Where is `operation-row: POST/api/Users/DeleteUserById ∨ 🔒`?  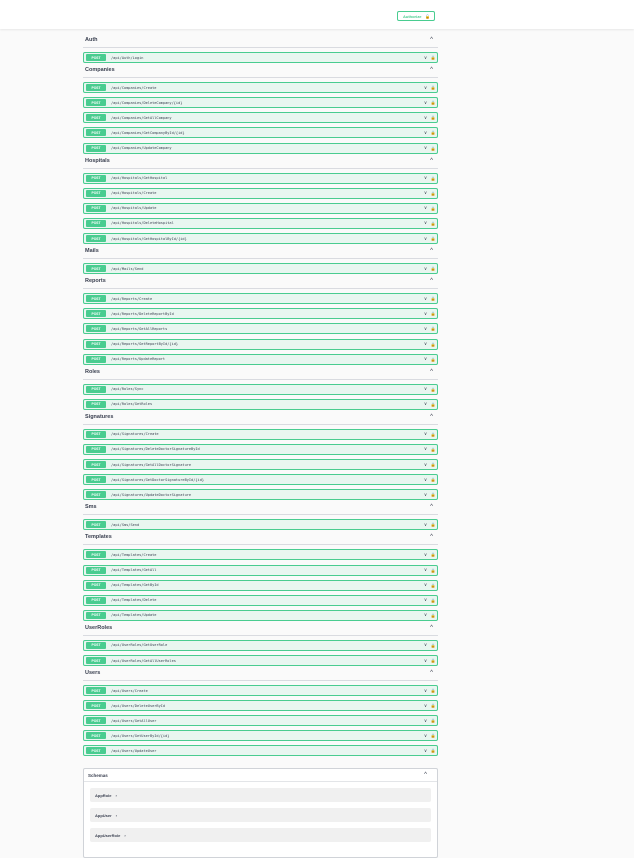 operation-row: POST/api/Users/DeleteUserById ∨ 🔒 is located at coordinates (260, 706).